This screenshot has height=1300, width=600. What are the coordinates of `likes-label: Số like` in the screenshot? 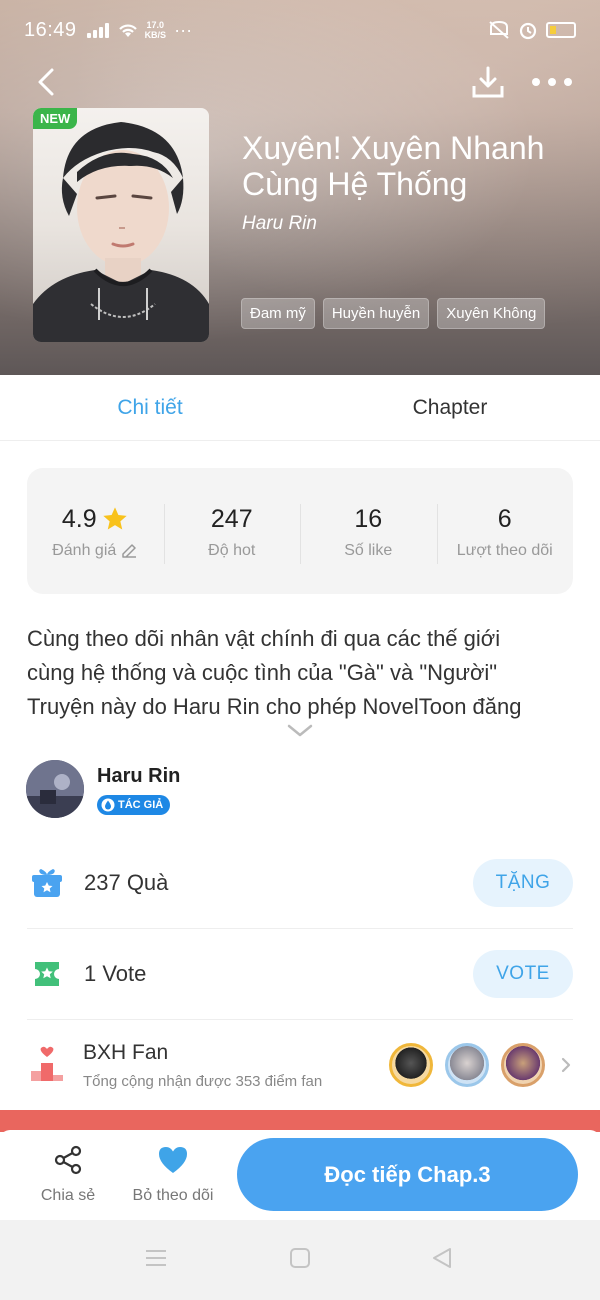 It's located at (368, 550).